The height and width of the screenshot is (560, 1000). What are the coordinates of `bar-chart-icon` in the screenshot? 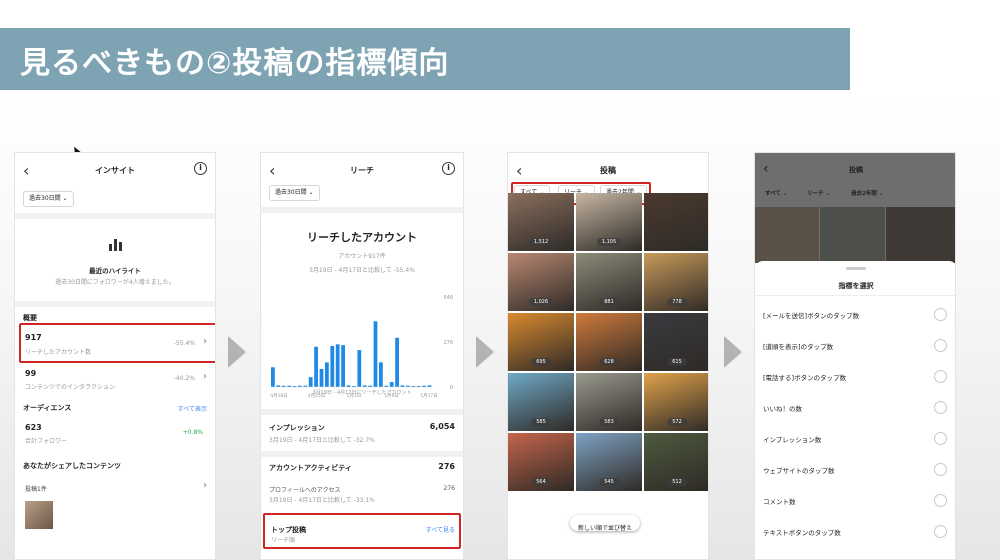 It's located at (116, 244).